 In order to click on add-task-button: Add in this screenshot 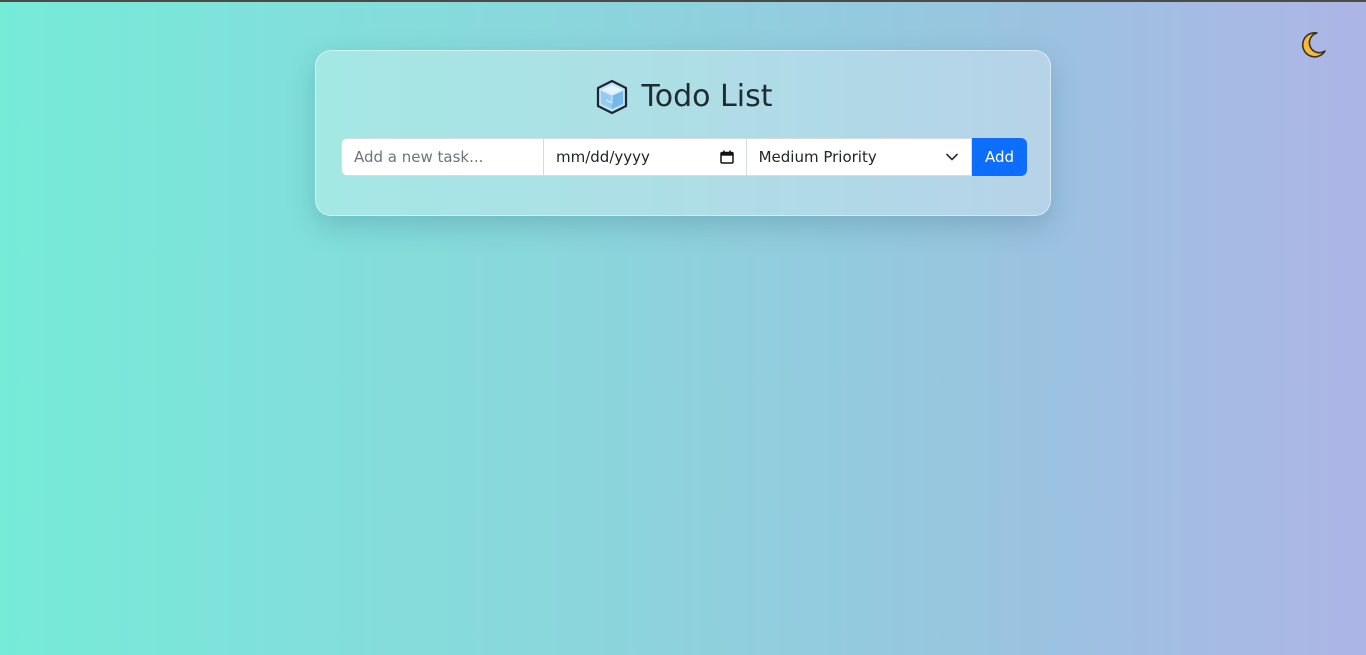, I will do `click(999, 157)`.